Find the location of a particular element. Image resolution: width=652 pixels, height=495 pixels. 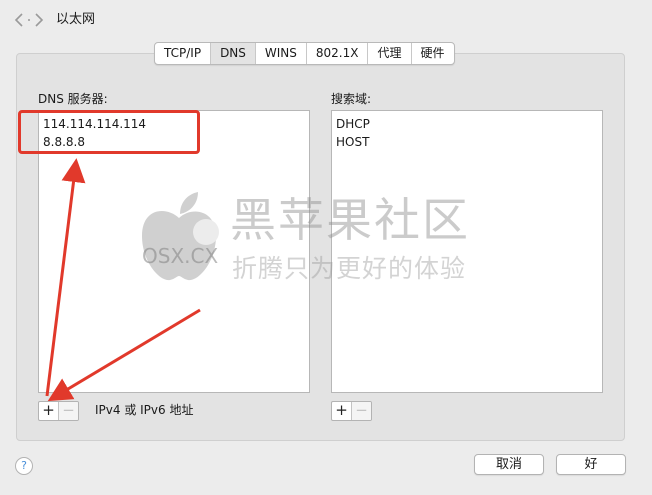

window-title: 以太网 is located at coordinates (76, 19).